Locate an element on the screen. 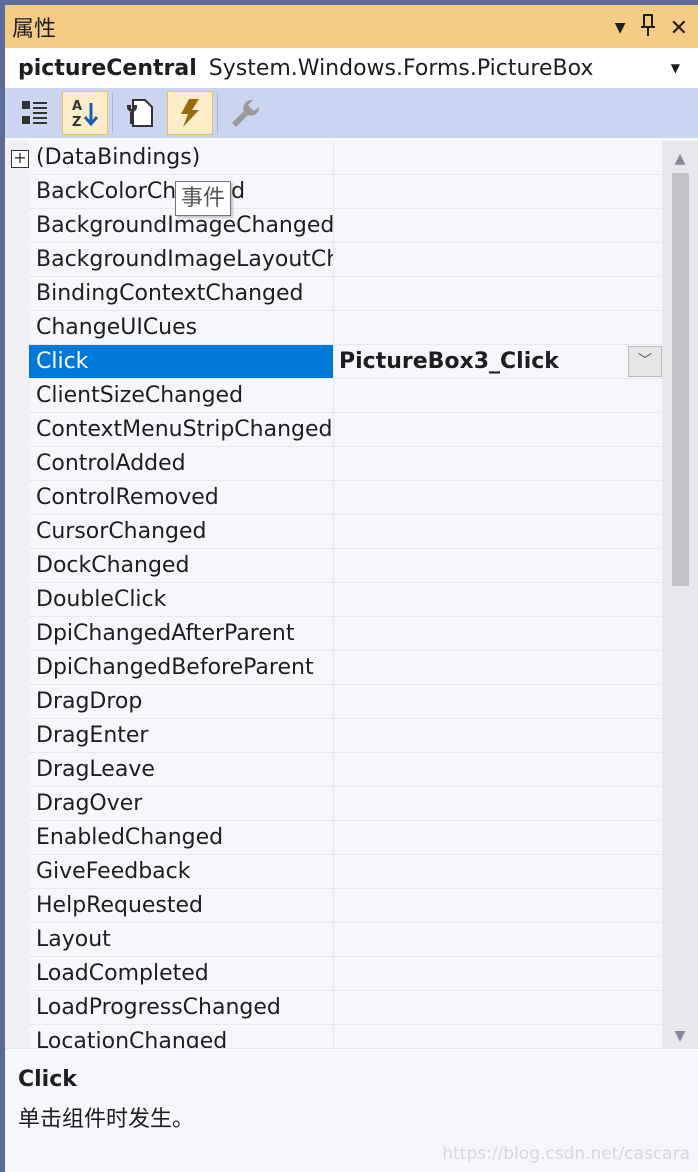 The image size is (698, 1172). property-row: LocationChanged is located at coordinates (345, 1036).